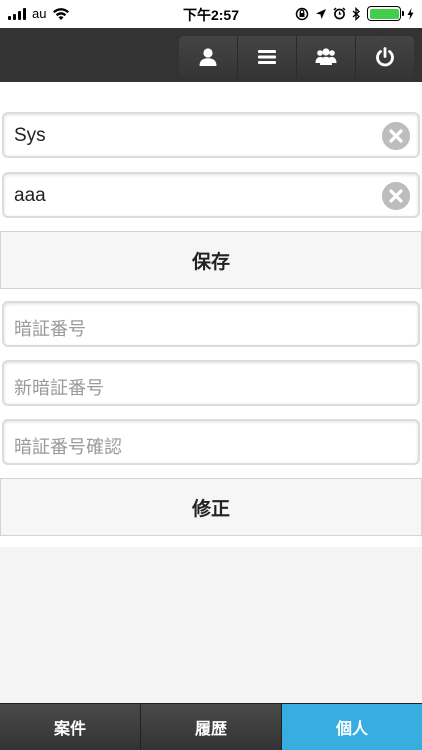 The height and width of the screenshot is (750, 422). What do you see at coordinates (50, 329) in the screenshot?
I see `password-placeholder: 暗証番号` at bounding box center [50, 329].